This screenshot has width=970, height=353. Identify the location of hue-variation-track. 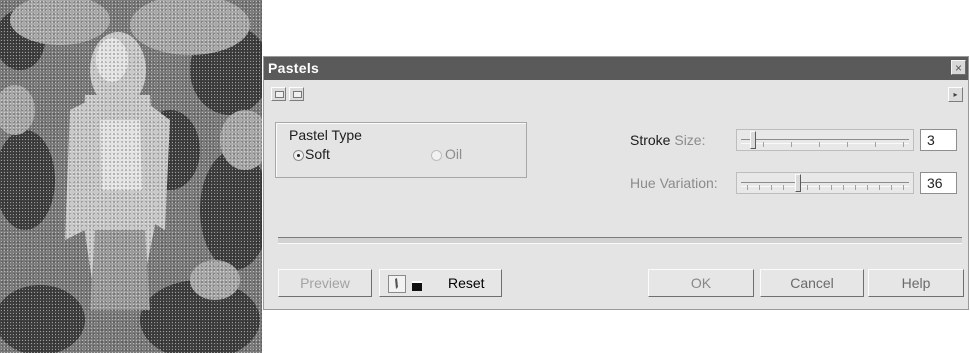
(825, 184).